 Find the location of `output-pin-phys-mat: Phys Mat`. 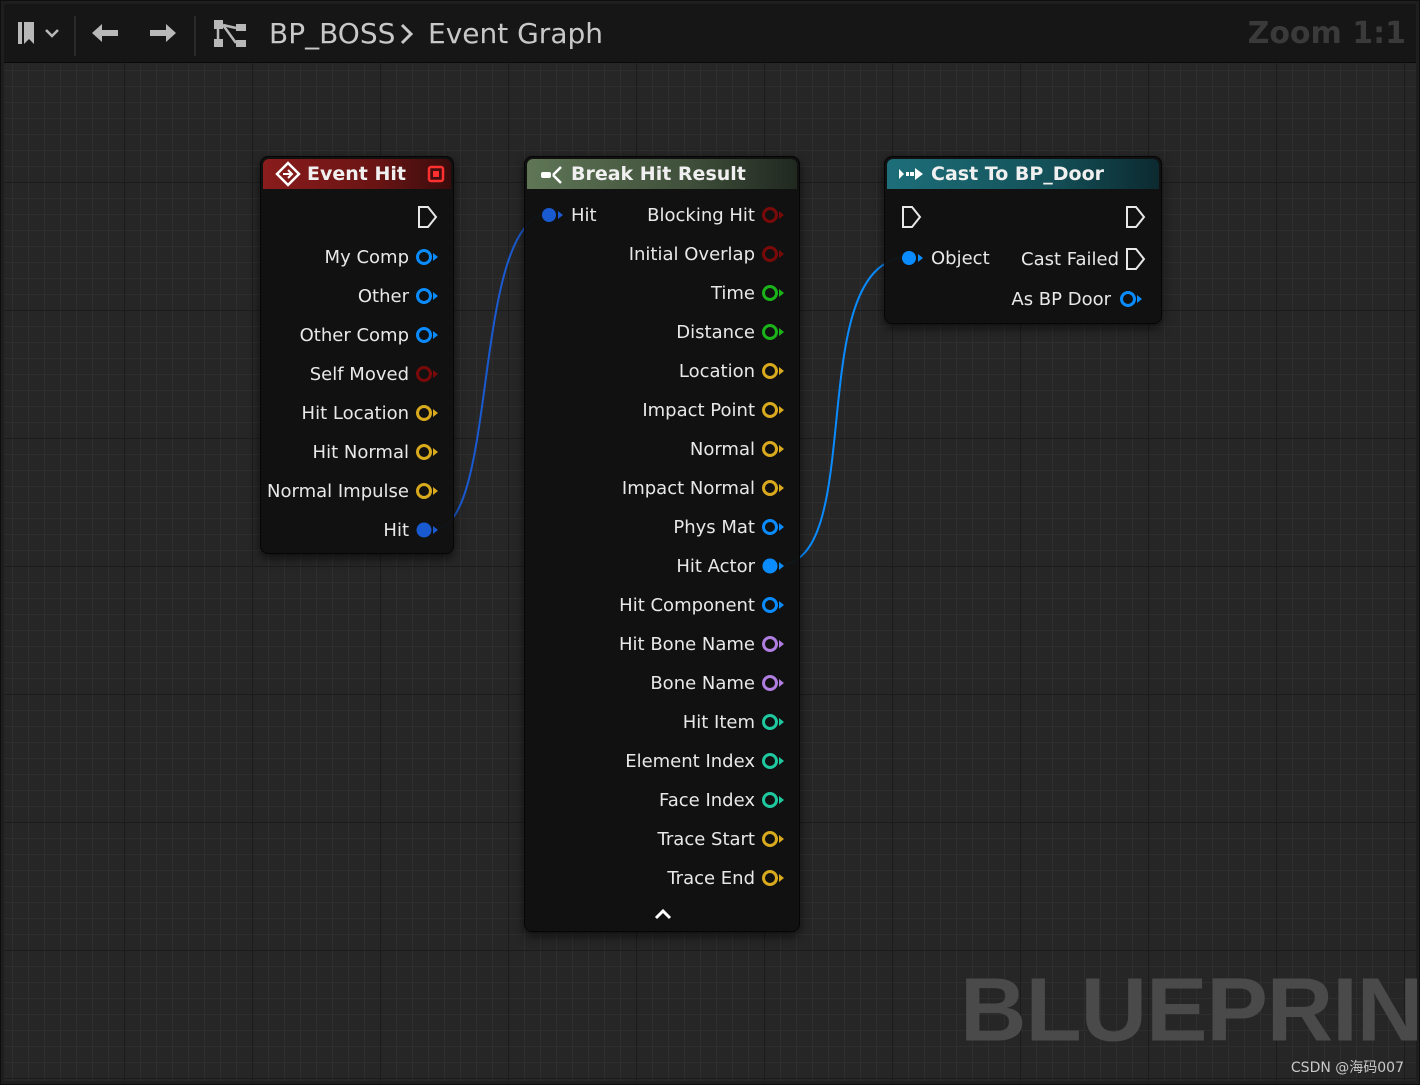

output-pin-phys-mat: Phys Mat is located at coordinates (729, 527).